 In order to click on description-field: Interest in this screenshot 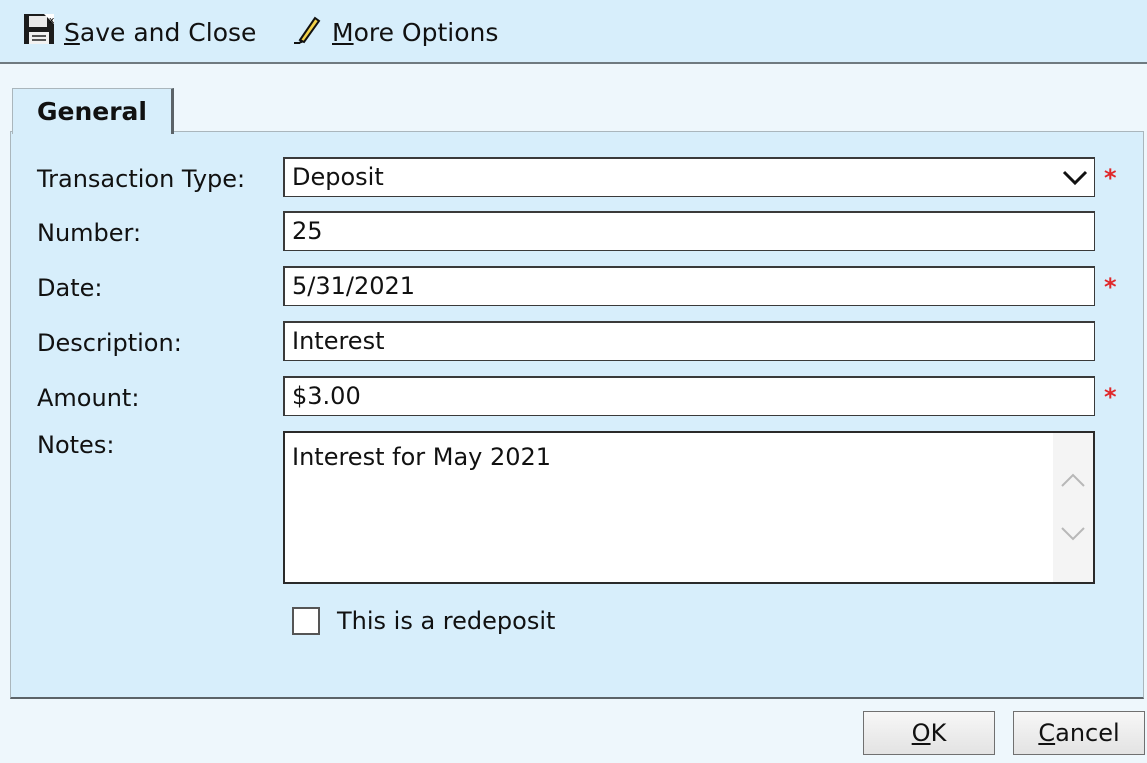, I will do `click(689, 341)`.